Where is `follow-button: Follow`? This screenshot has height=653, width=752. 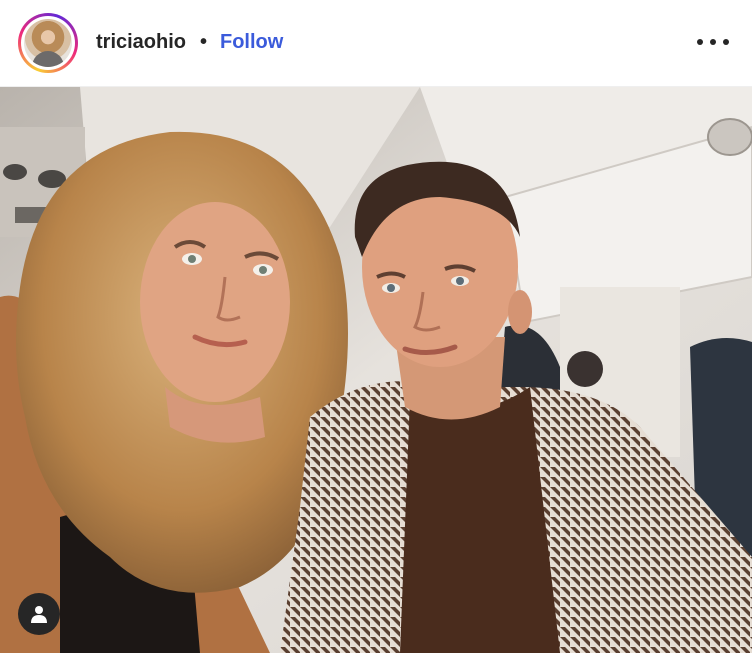 follow-button: Follow is located at coordinates (251, 42).